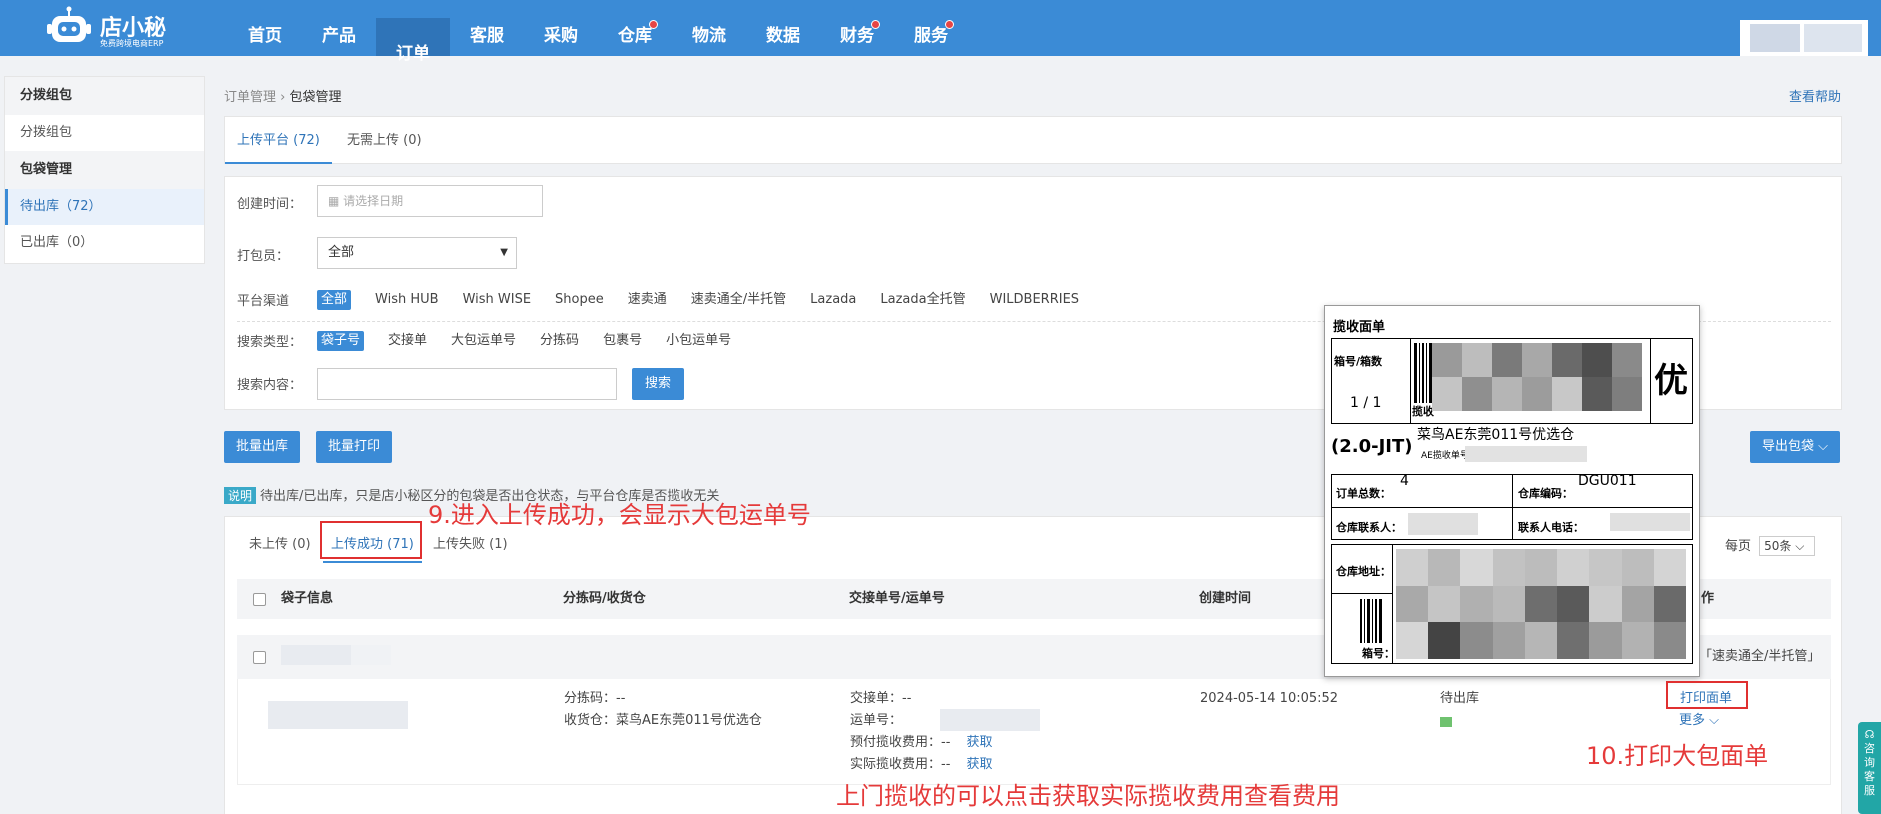  Describe the element at coordinates (336, 201) in the screenshot. I see `calendar-icon: ▦` at that location.